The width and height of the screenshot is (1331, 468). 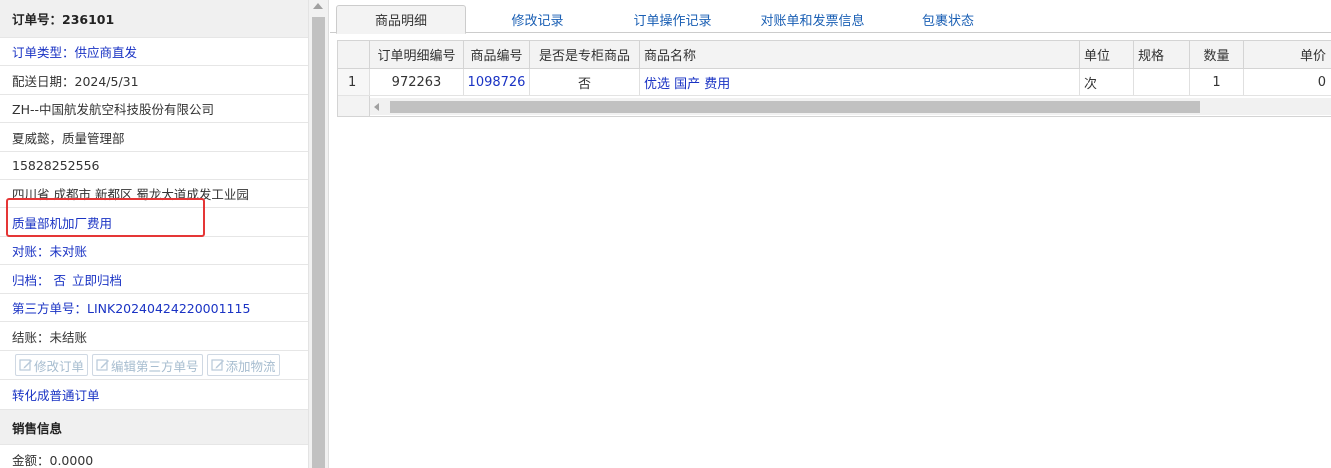 I want to click on cell-detail-id: 972263, so click(x=417, y=82).